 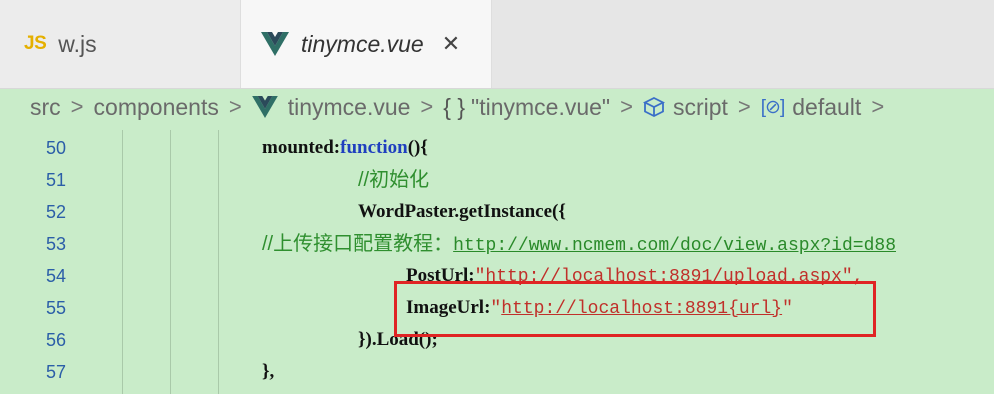 What do you see at coordinates (55, 276) in the screenshot?
I see `line-number: 54` at bounding box center [55, 276].